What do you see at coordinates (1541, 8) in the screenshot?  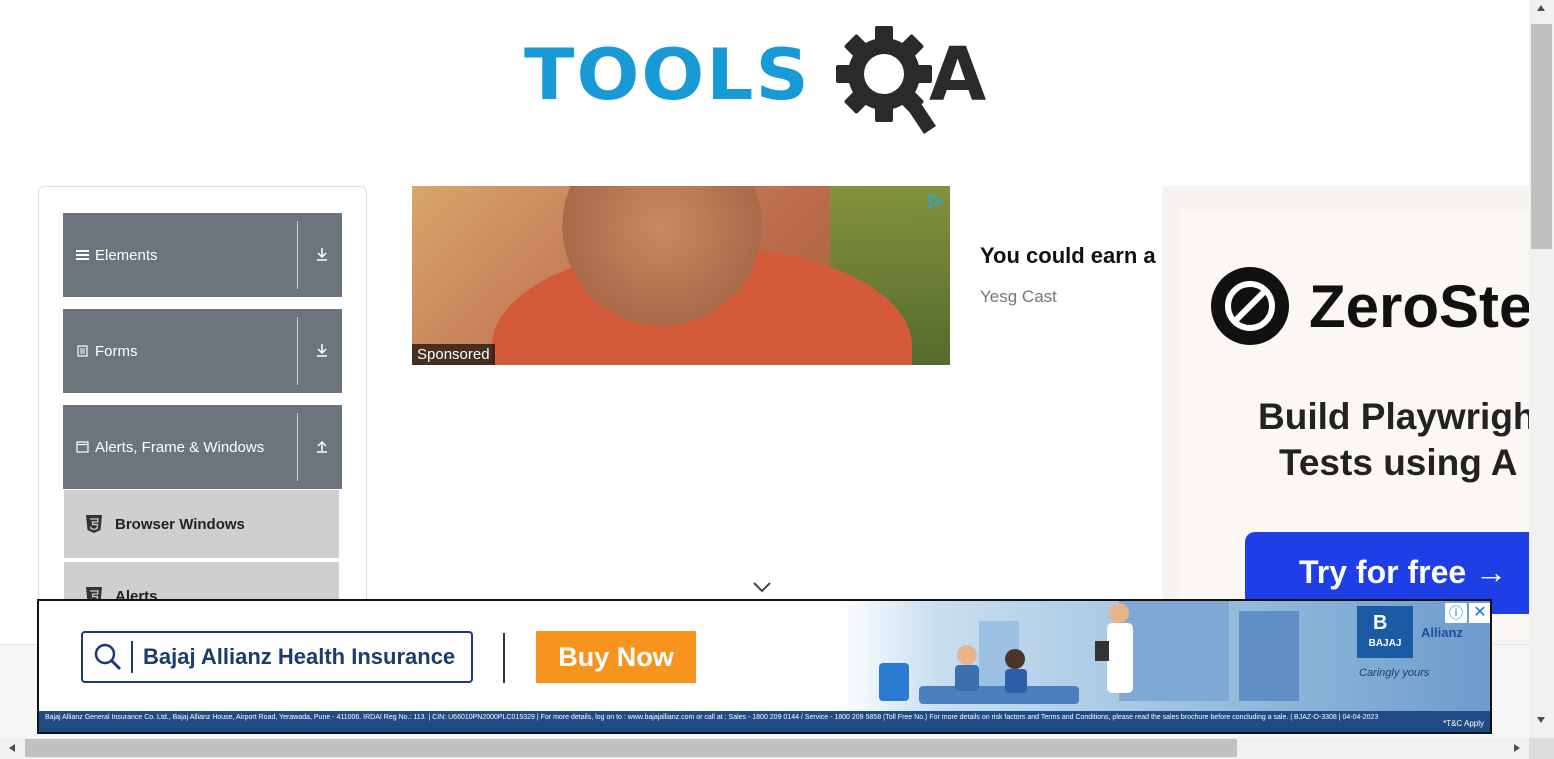 I see `scroll-up-arrow-icon` at bounding box center [1541, 8].